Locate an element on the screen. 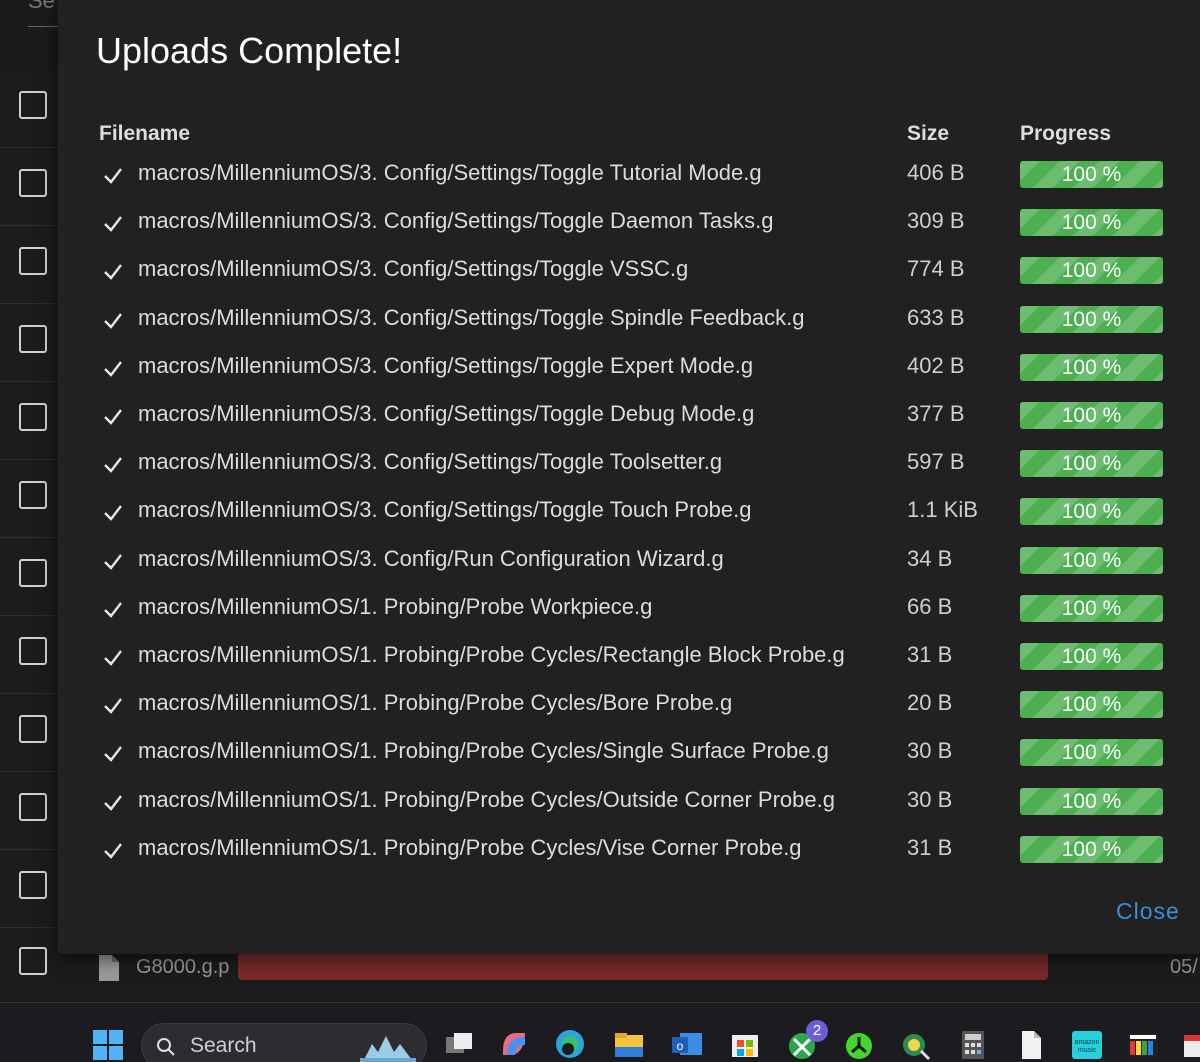 This screenshot has width=1200, height=1062. upload-size: 309 B is located at coordinates (936, 220).